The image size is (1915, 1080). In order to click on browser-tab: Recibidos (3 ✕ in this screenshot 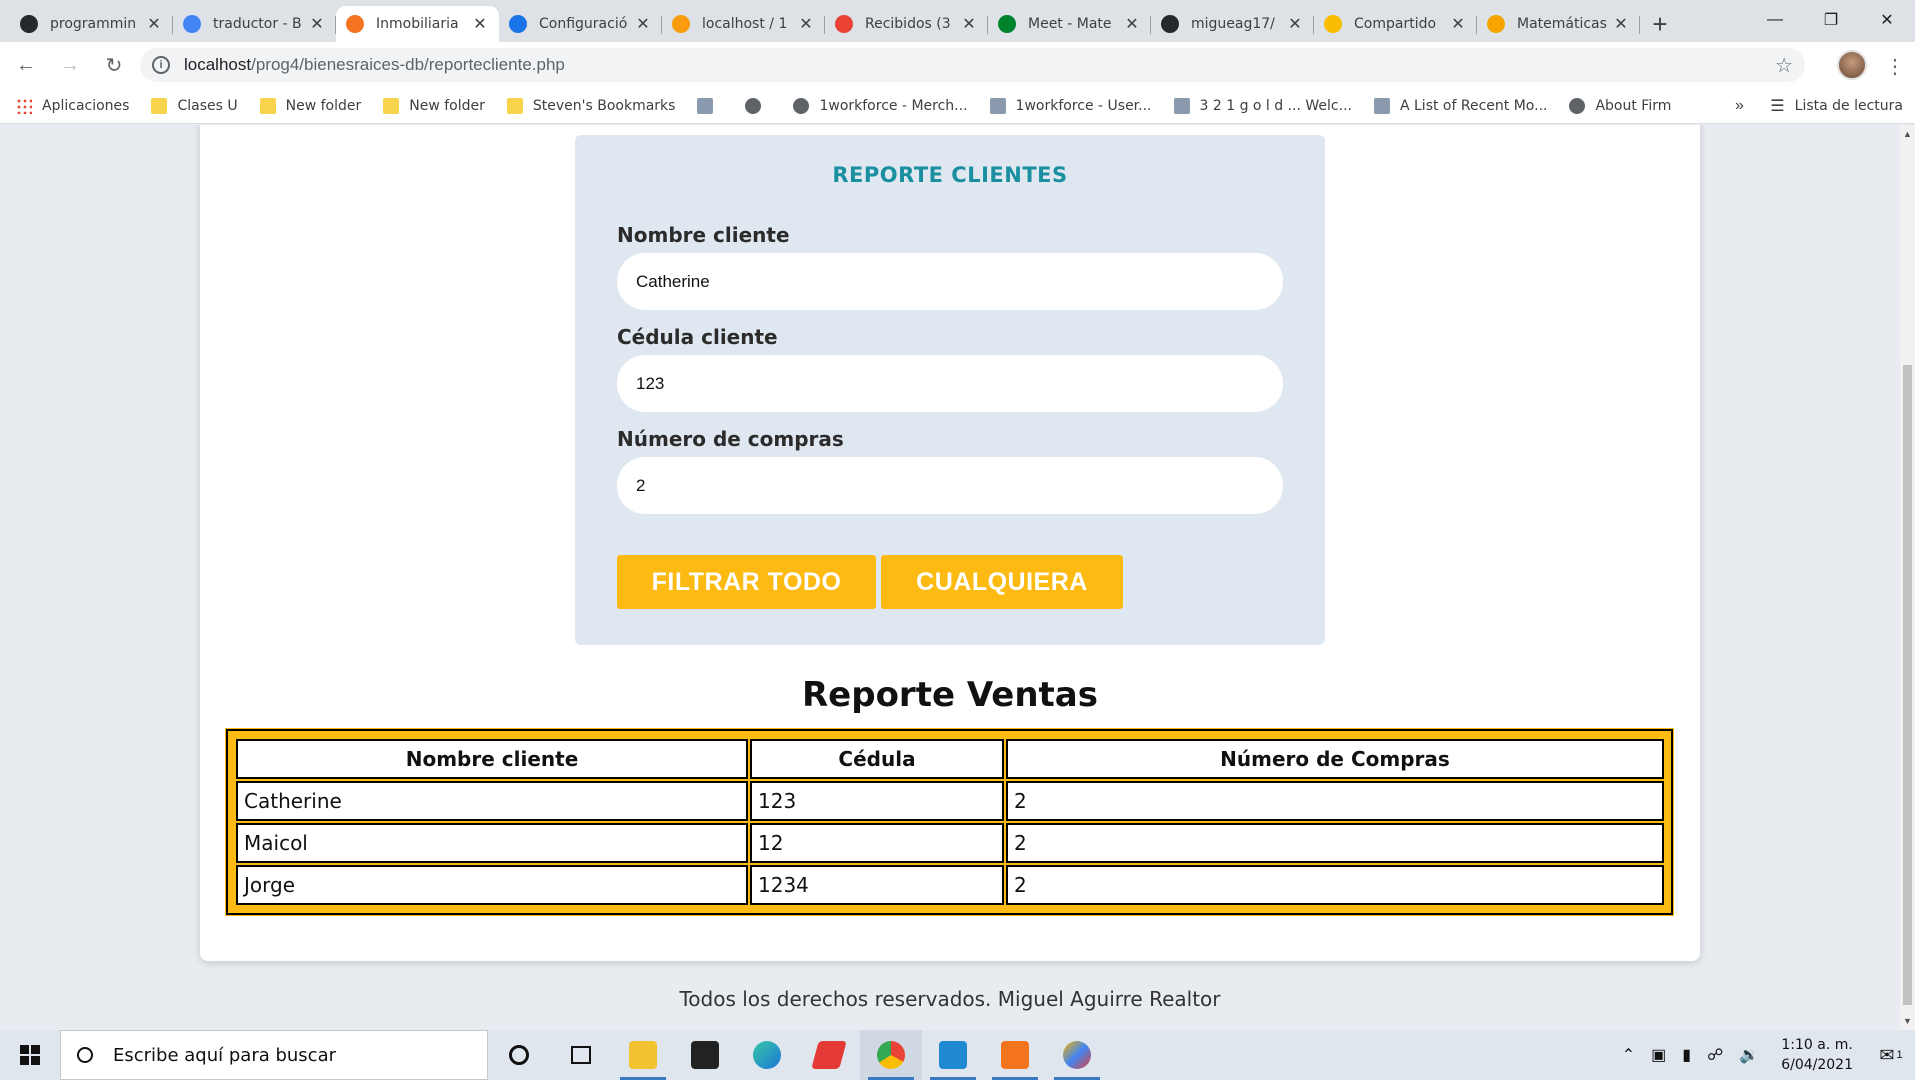, I will do `click(906, 24)`.